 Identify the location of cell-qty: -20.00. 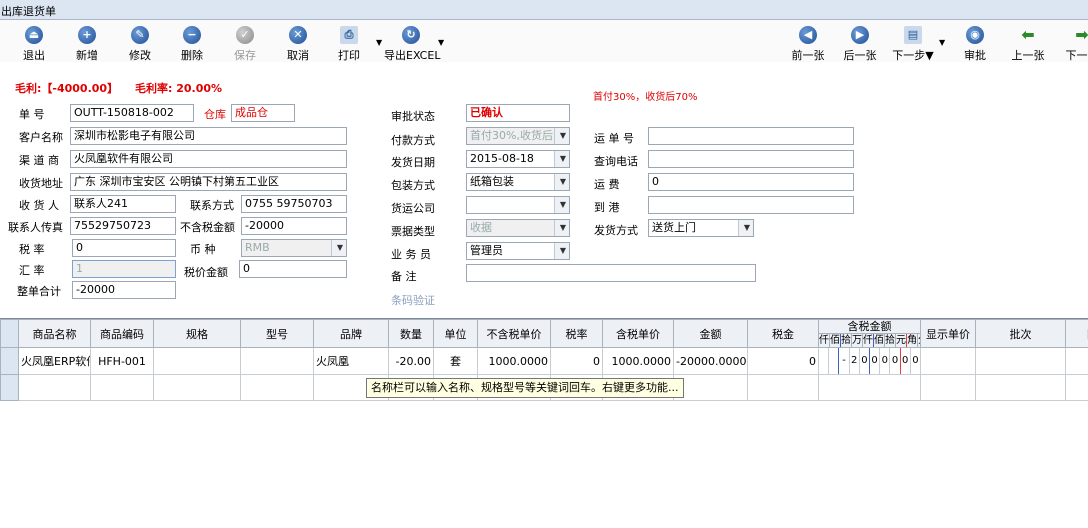
(411, 361).